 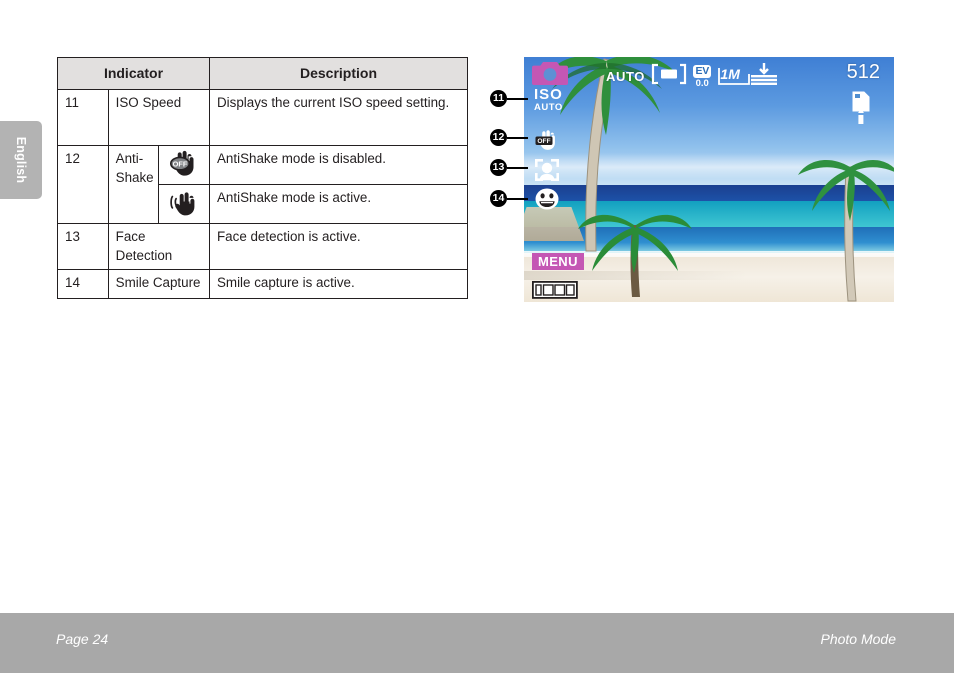 I want to click on callout-11: 11, so click(x=509, y=98).